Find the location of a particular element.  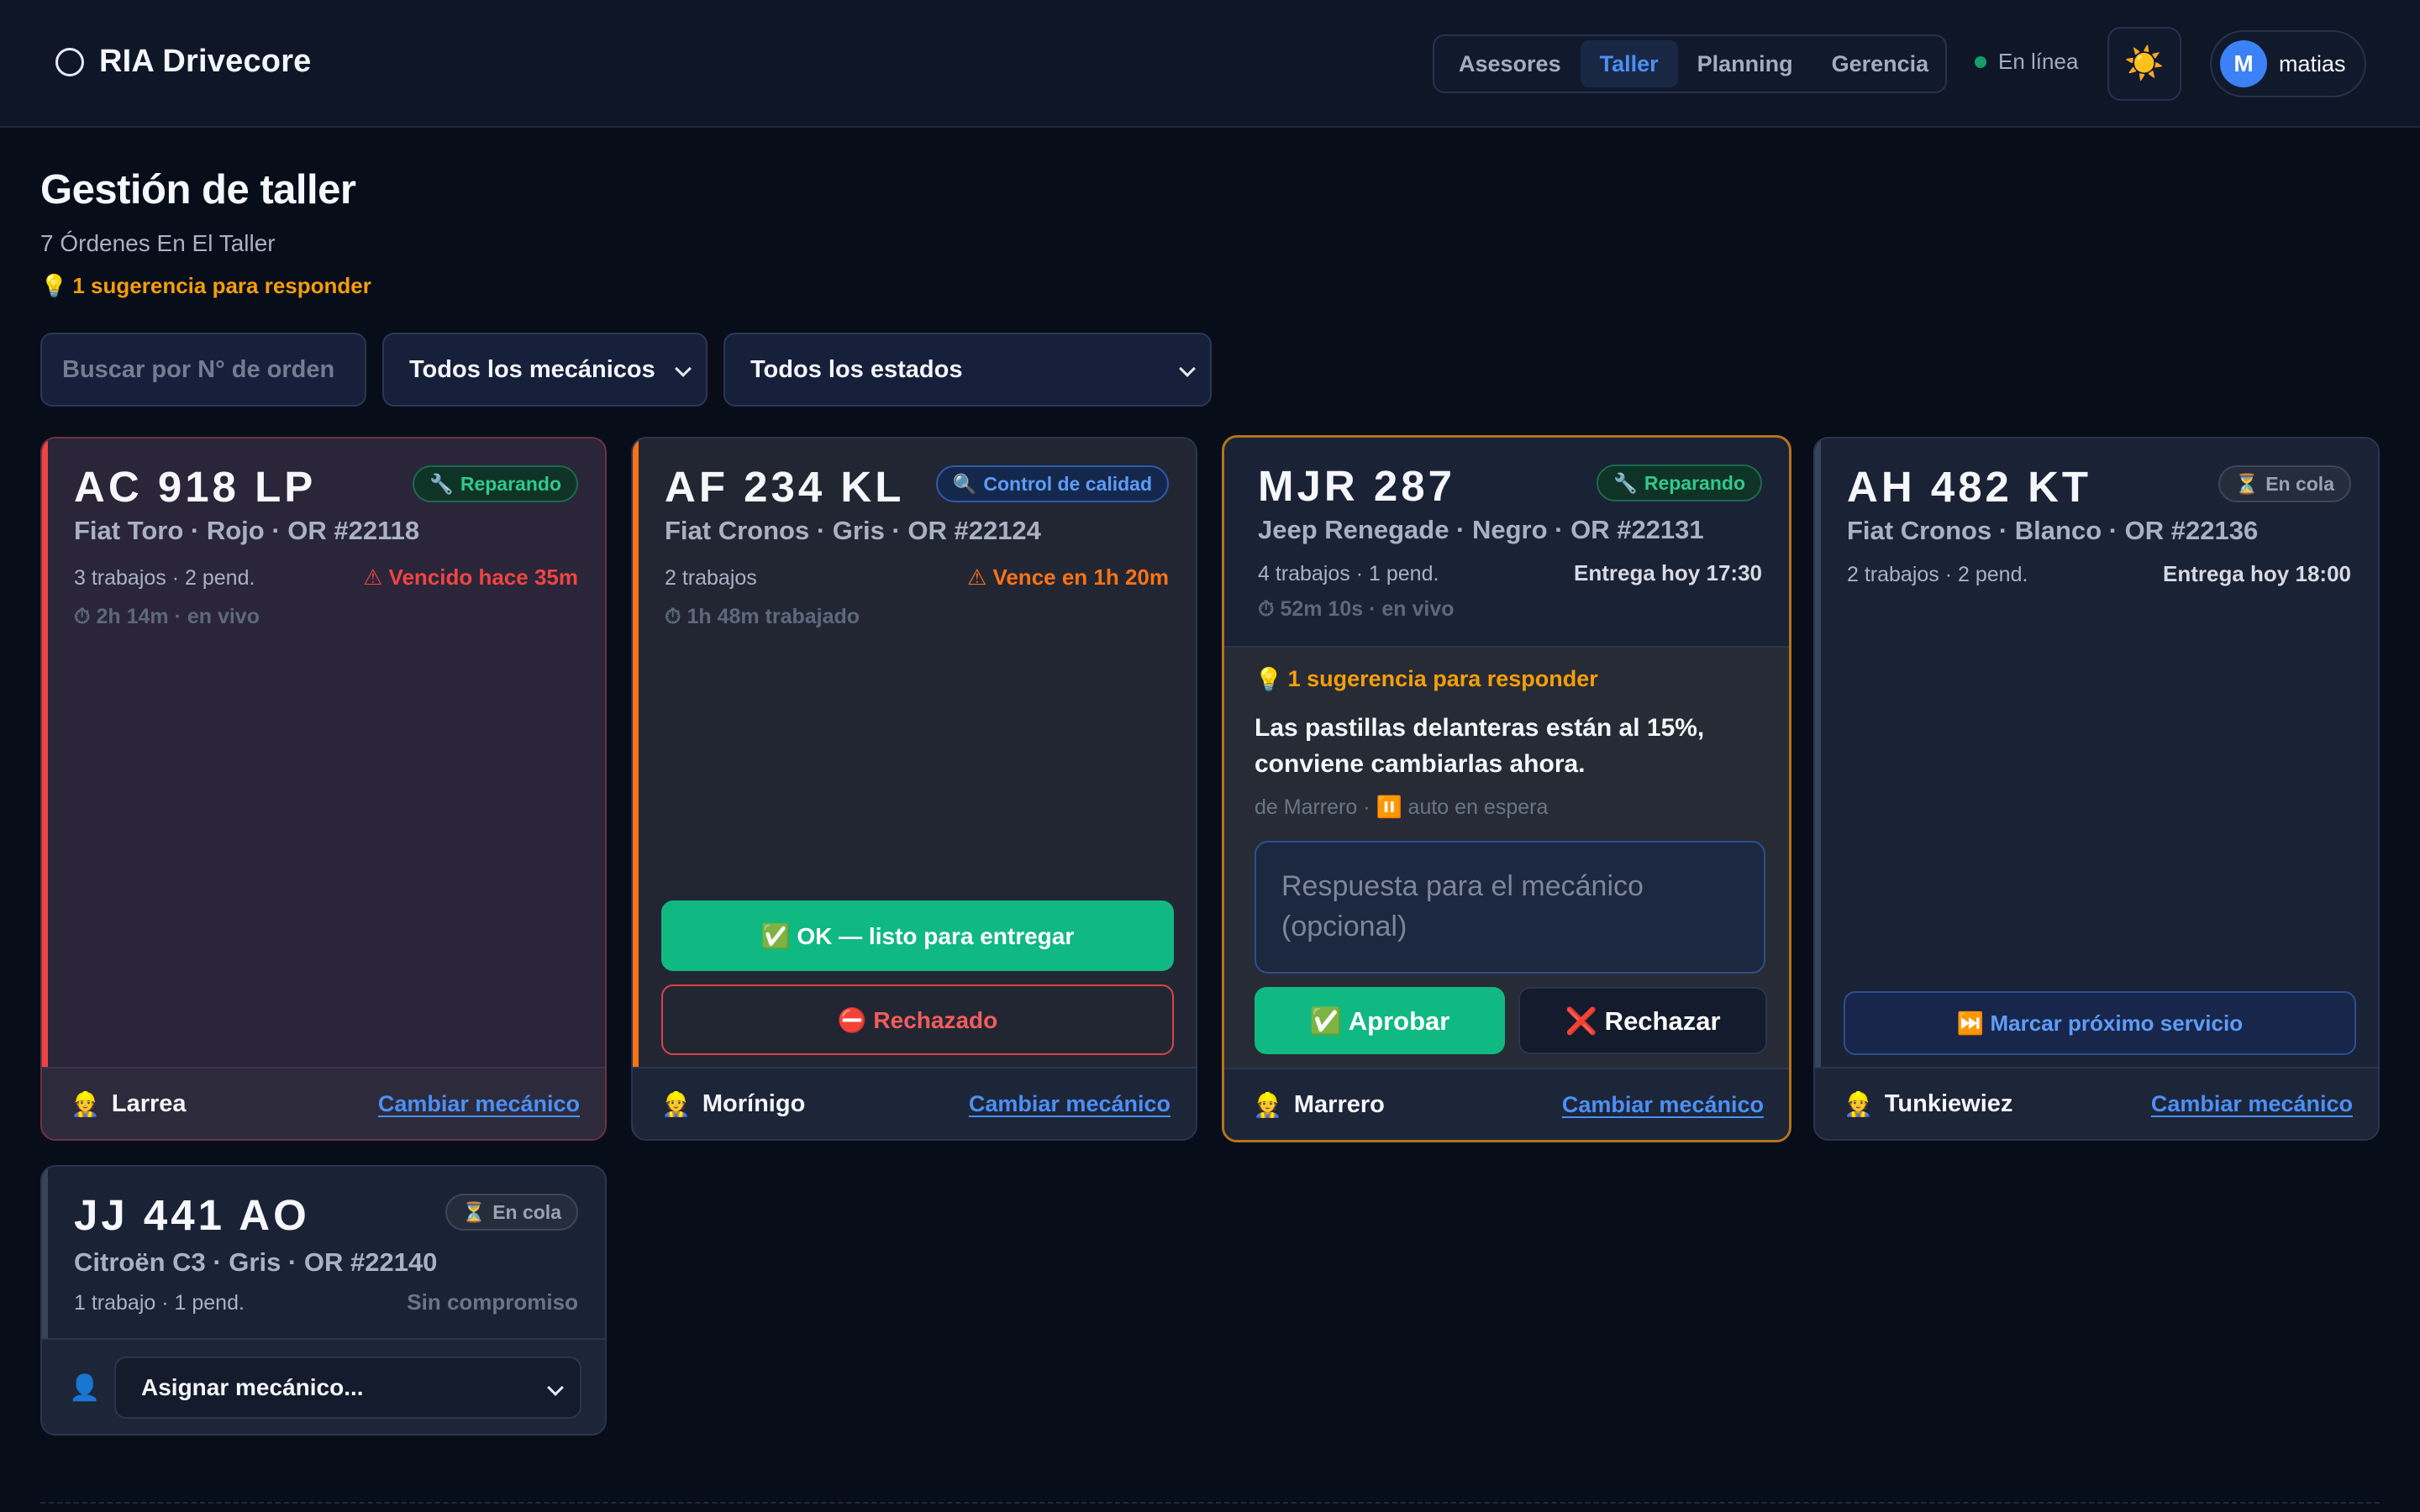

rejected-button: ⛔ Rechazado is located at coordinates (917, 1019).